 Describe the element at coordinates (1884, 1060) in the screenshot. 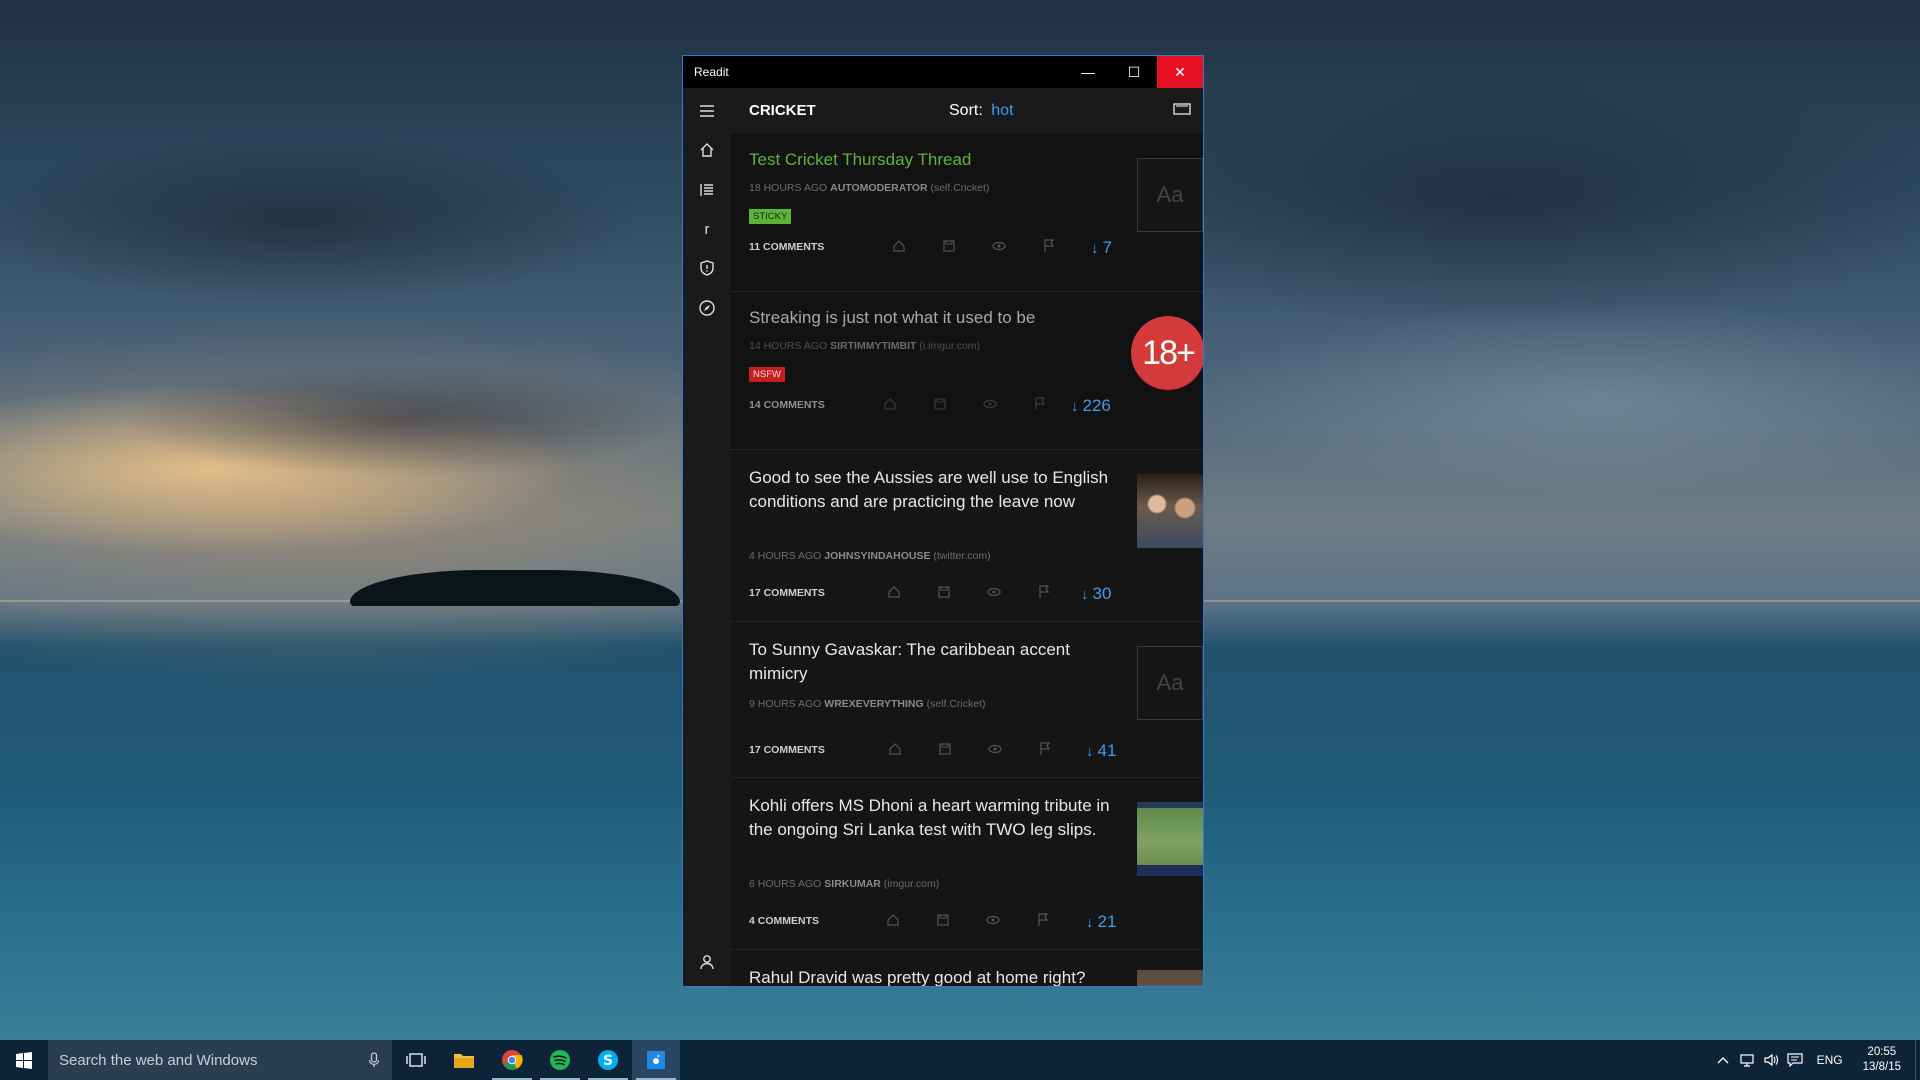

I see `clock: 20:55 13/8/15` at that location.